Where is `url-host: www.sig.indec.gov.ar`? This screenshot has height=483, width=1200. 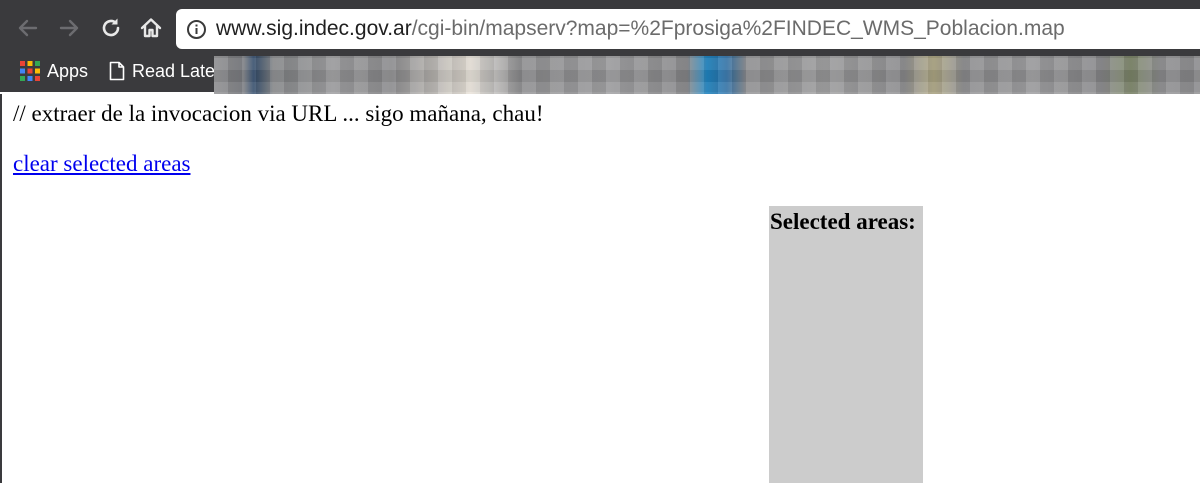
url-host: www.sig.indec.gov.ar is located at coordinates (314, 28).